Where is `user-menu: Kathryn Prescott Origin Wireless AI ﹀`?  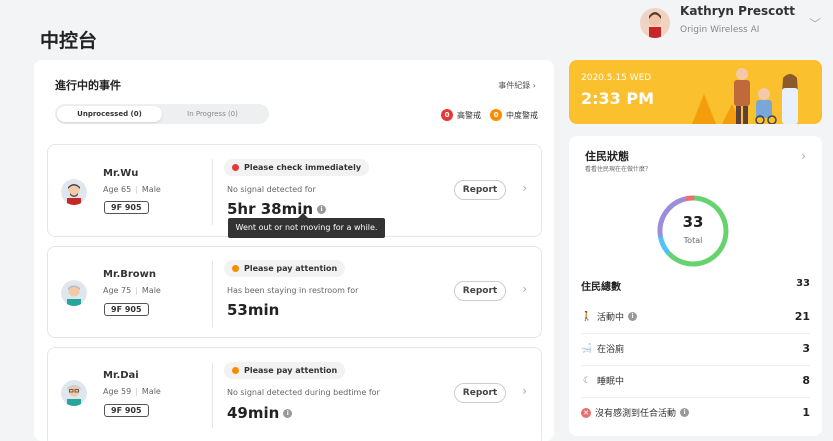
user-menu: Kathryn Prescott Origin Wireless AI ﹀ is located at coordinates (730, 21).